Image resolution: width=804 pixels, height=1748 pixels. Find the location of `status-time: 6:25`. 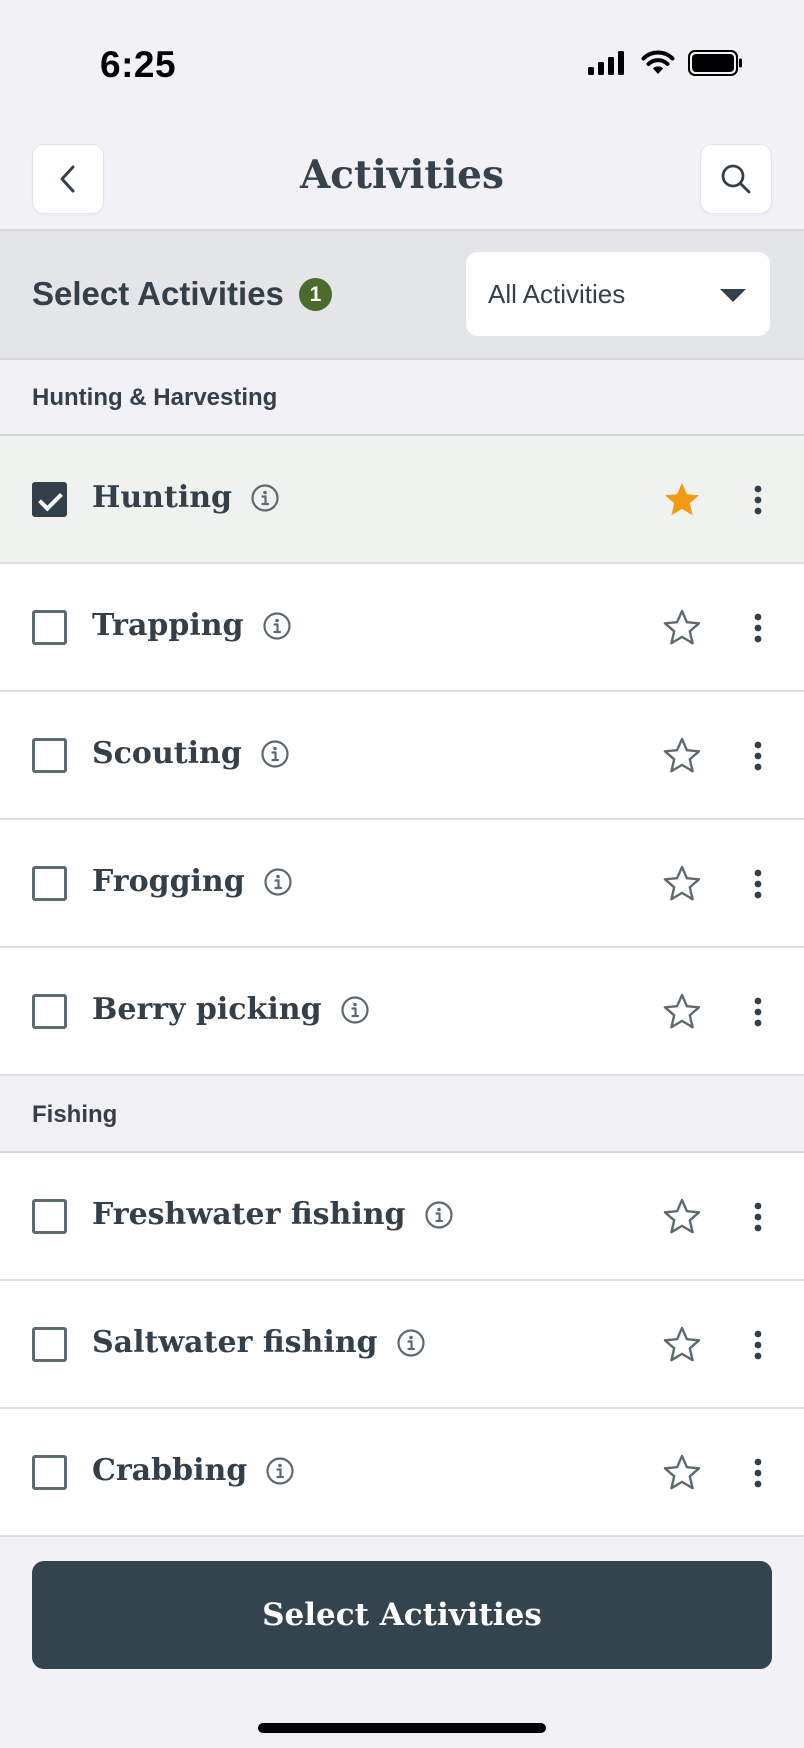

status-time: 6:25 is located at coordinates (138, 64).